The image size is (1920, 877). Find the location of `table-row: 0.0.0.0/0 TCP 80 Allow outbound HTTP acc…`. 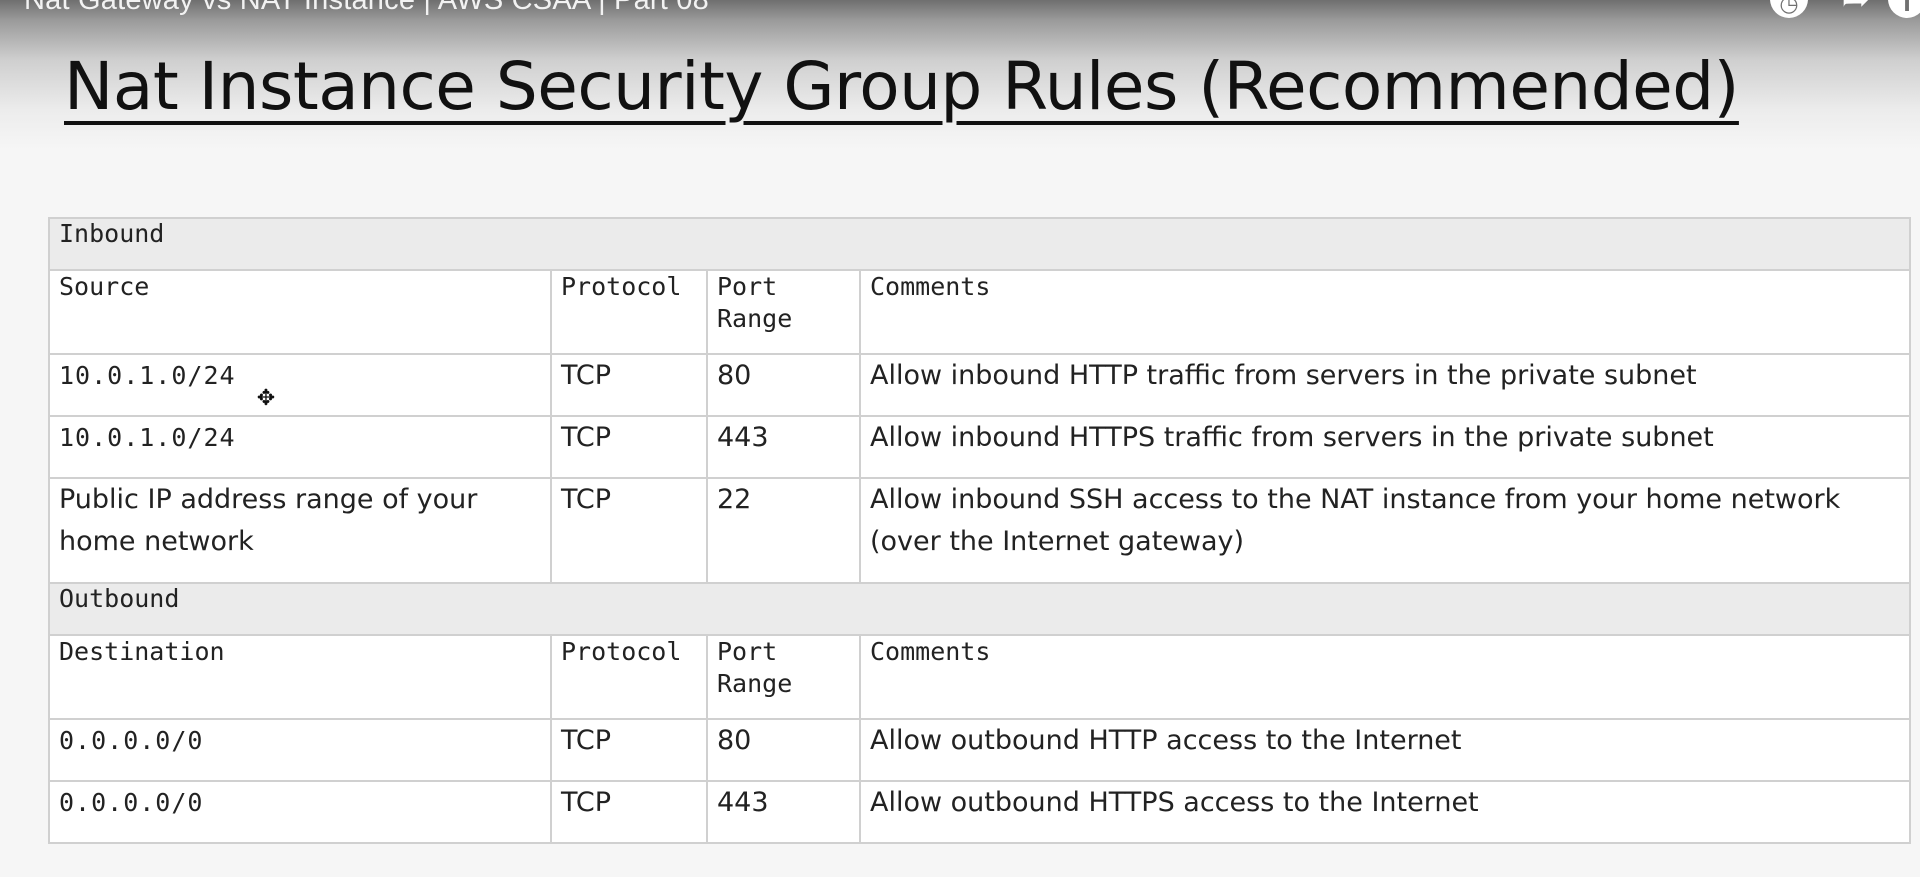

table-row: 0.0.0.0/0 TCP 80 Allow outbound HTTP acc… is located at coordinates (980, 750).